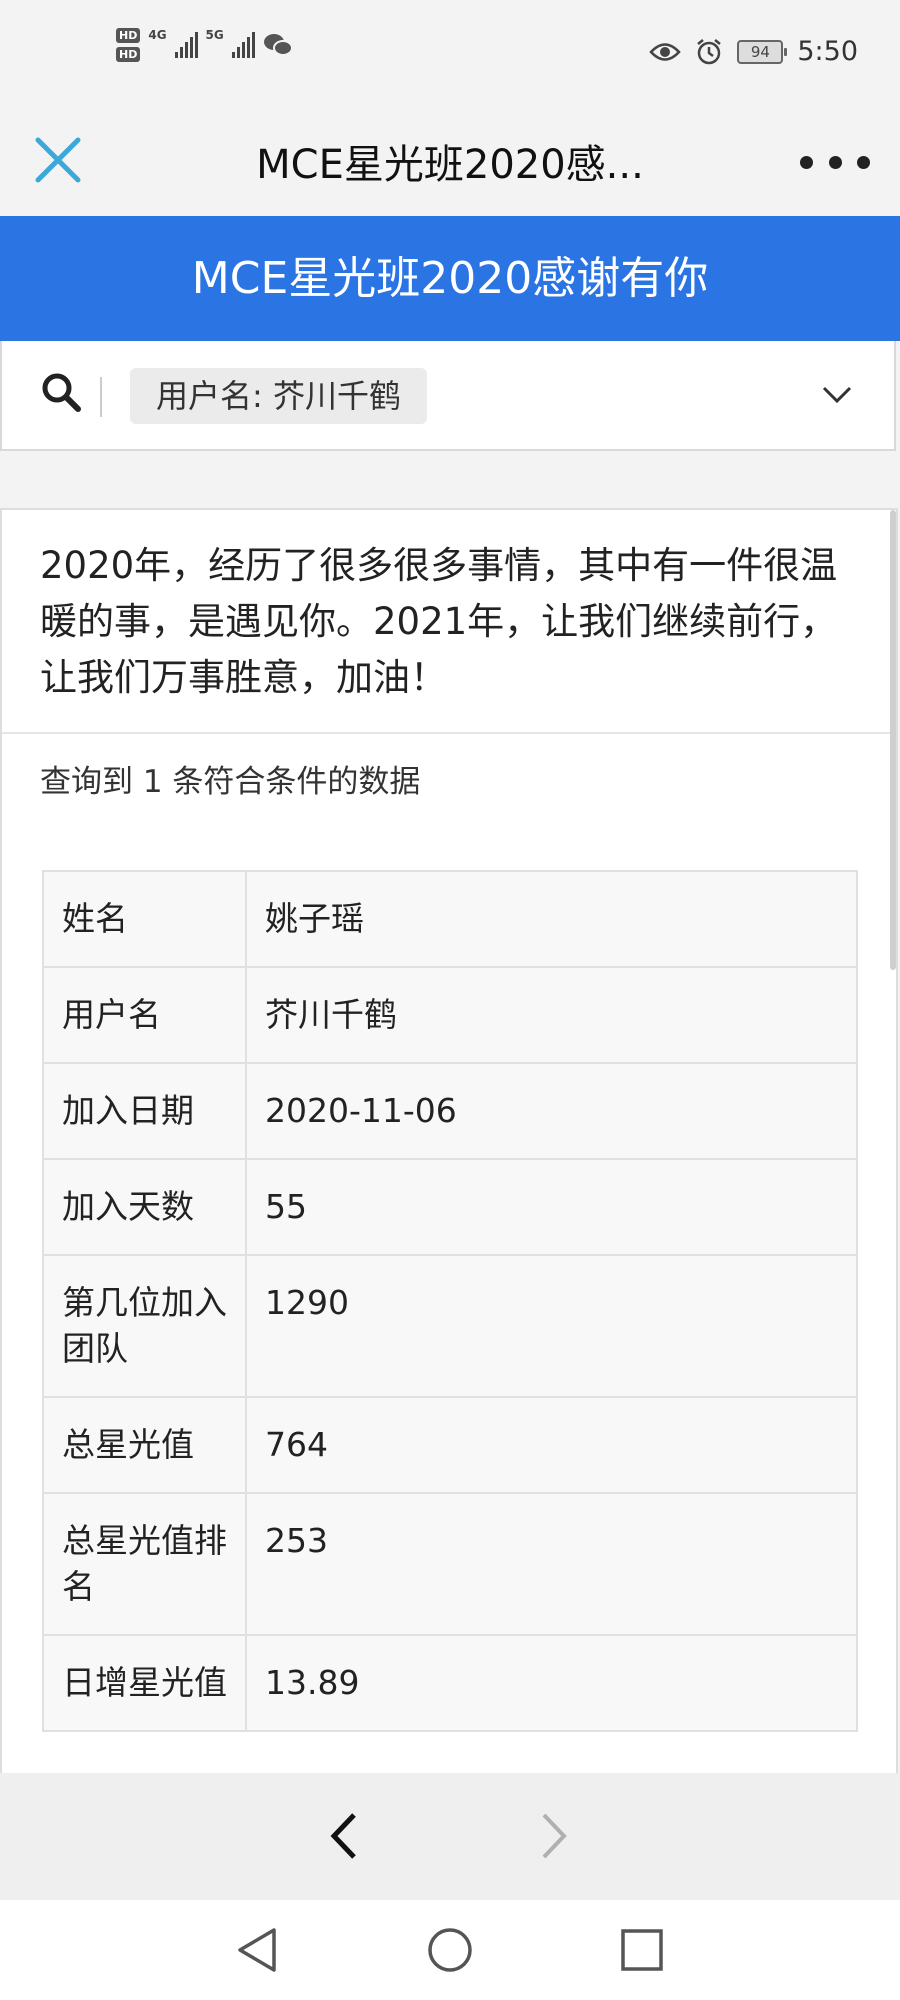 The width and height of the screenshot is (900, 2000). I want to click on field-value: 2020-11-06, so click(361, 1110).